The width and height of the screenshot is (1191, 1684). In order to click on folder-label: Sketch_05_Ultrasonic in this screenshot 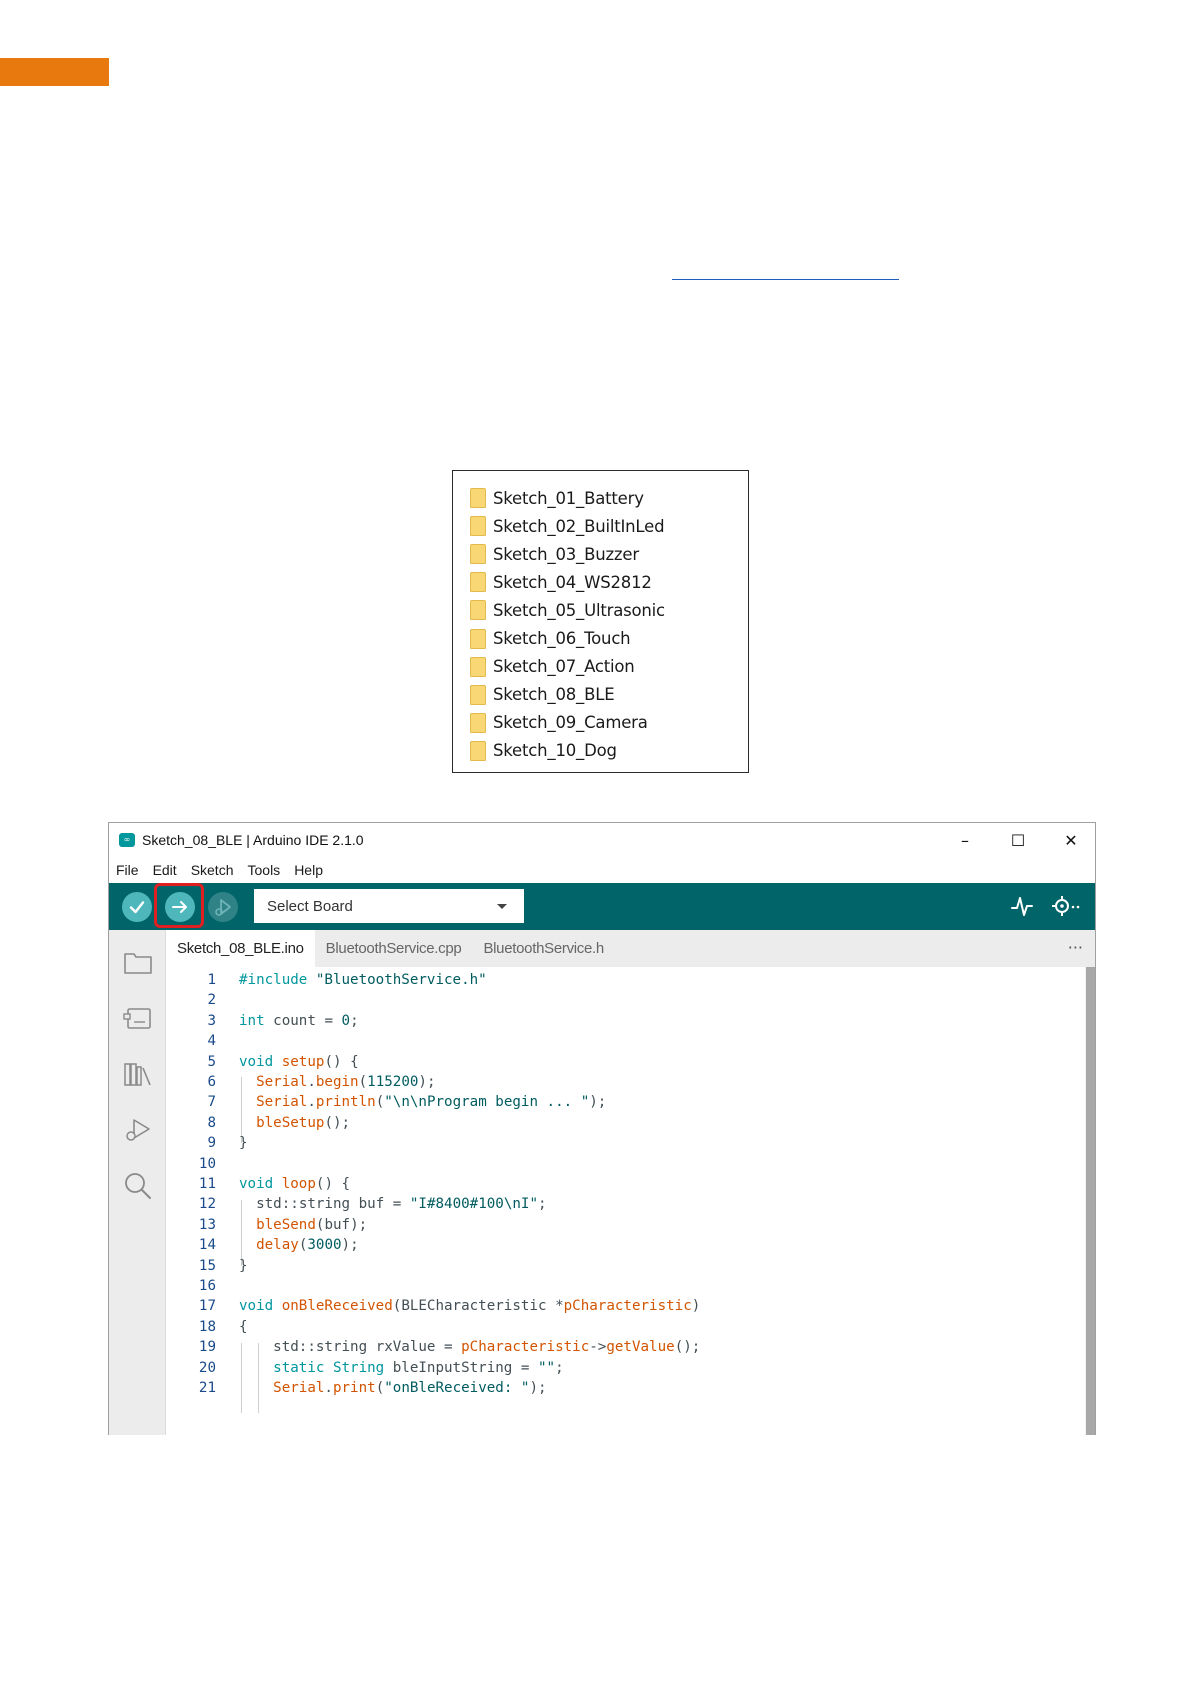, I will do `click(579, 610)`.